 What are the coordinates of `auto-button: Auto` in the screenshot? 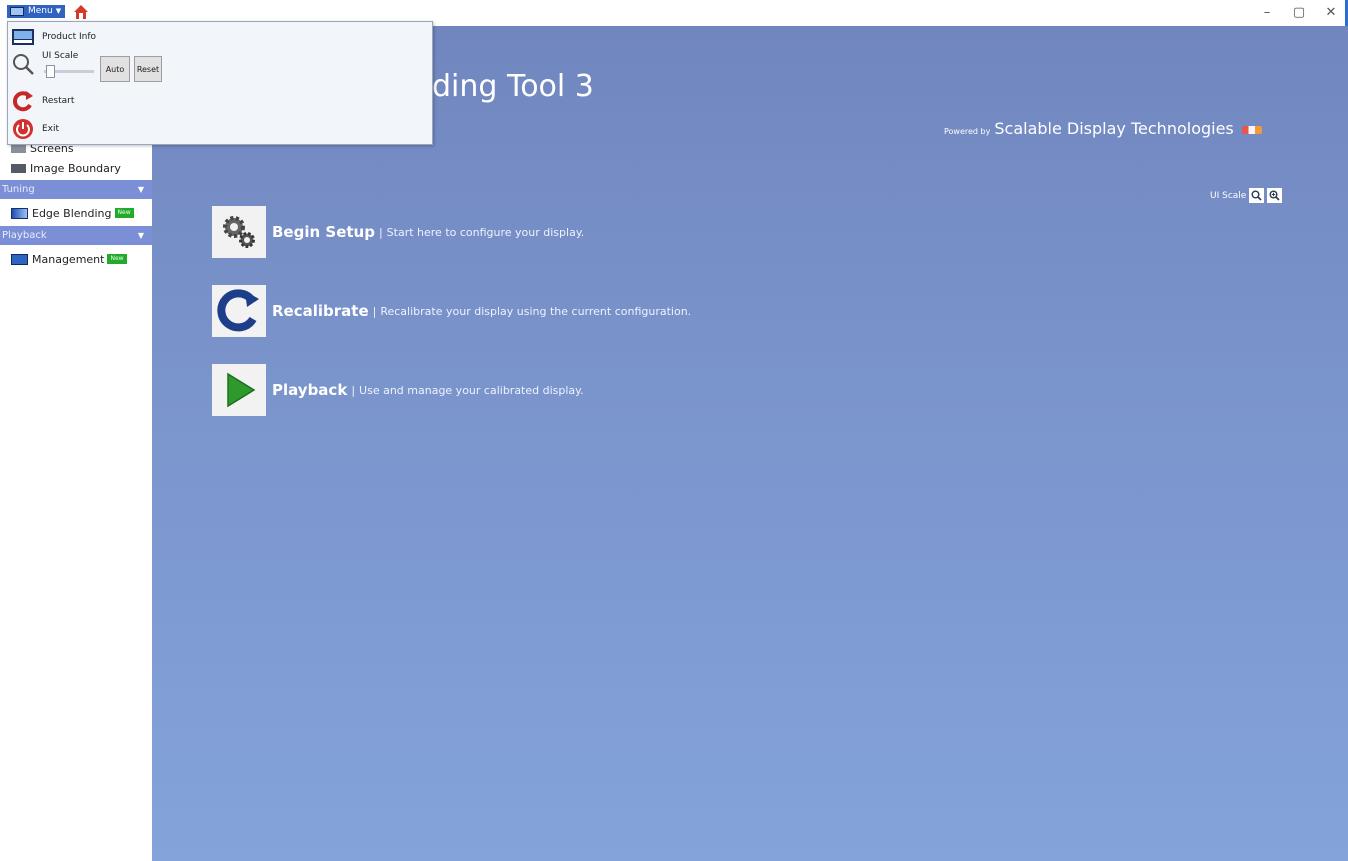 It's located at (115, 69).